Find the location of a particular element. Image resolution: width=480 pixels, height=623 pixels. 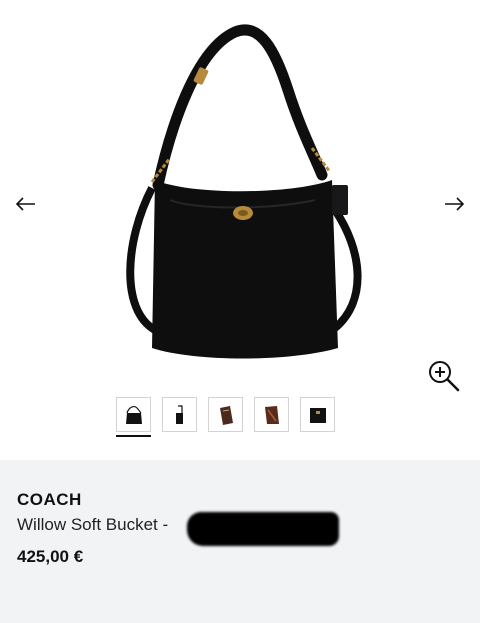

thumbnail-side is located at coordinates (179, 414).